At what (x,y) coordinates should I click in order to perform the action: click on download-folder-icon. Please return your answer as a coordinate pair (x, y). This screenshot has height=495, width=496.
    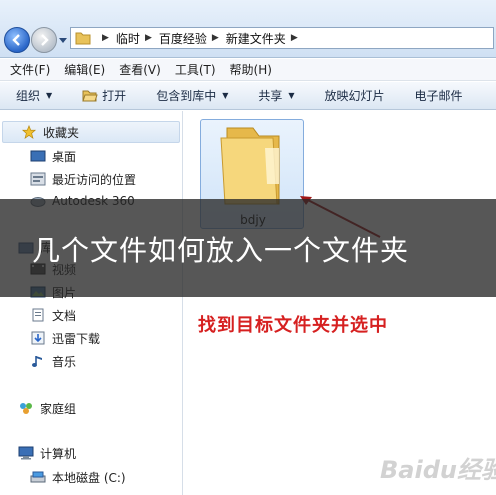
    Looking at the image, I should click on (38, 338).